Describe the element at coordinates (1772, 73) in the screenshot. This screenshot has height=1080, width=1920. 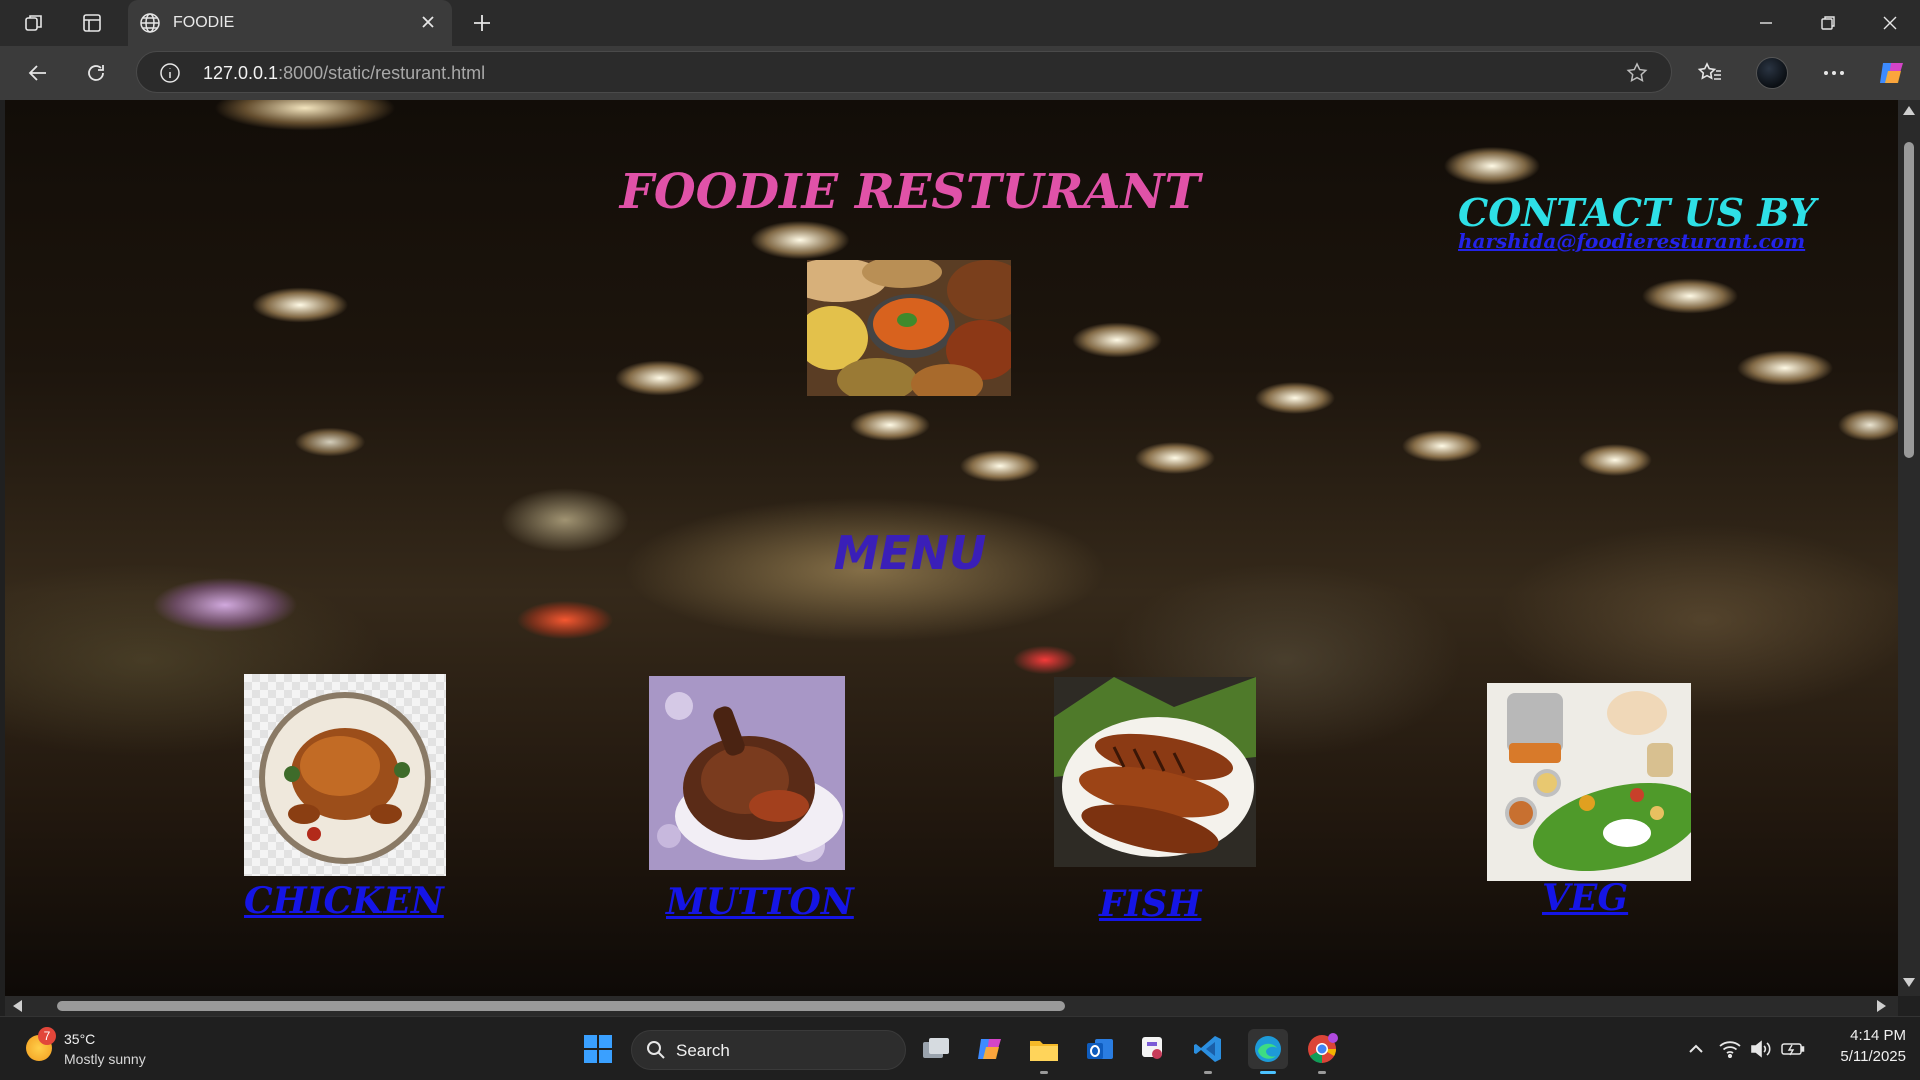
I see `profile-avatar` at that location.